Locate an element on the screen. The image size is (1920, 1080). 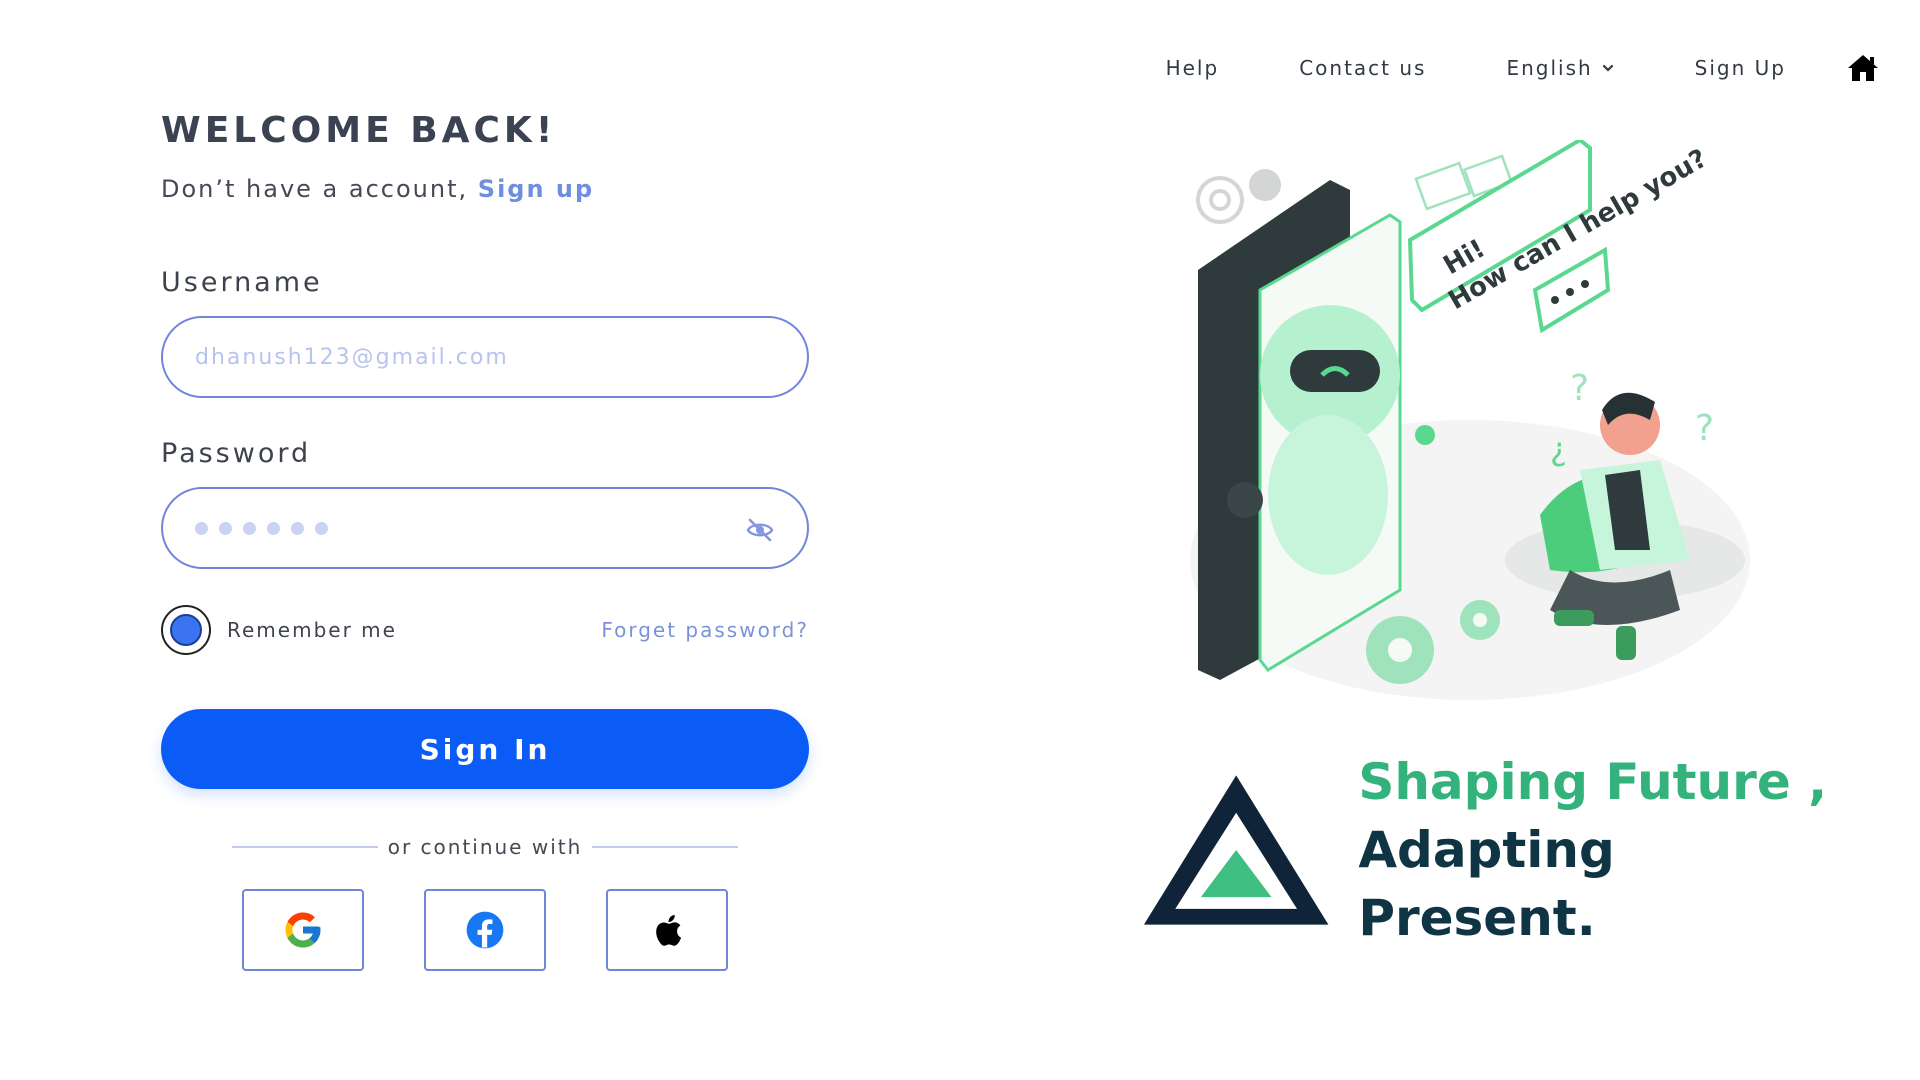
apple-icon is located at coordinates (669, 930).